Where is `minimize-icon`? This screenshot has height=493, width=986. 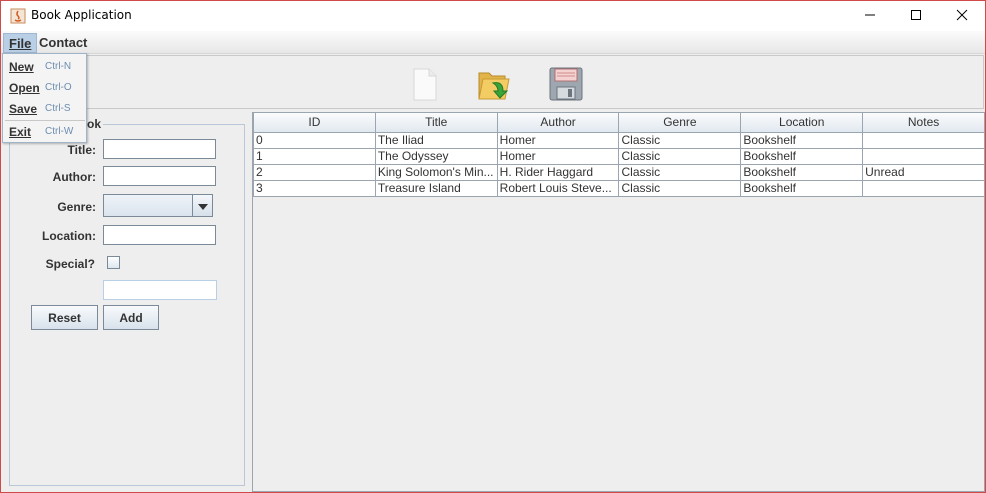 minimize-icon is located at coordinates (870, 16).